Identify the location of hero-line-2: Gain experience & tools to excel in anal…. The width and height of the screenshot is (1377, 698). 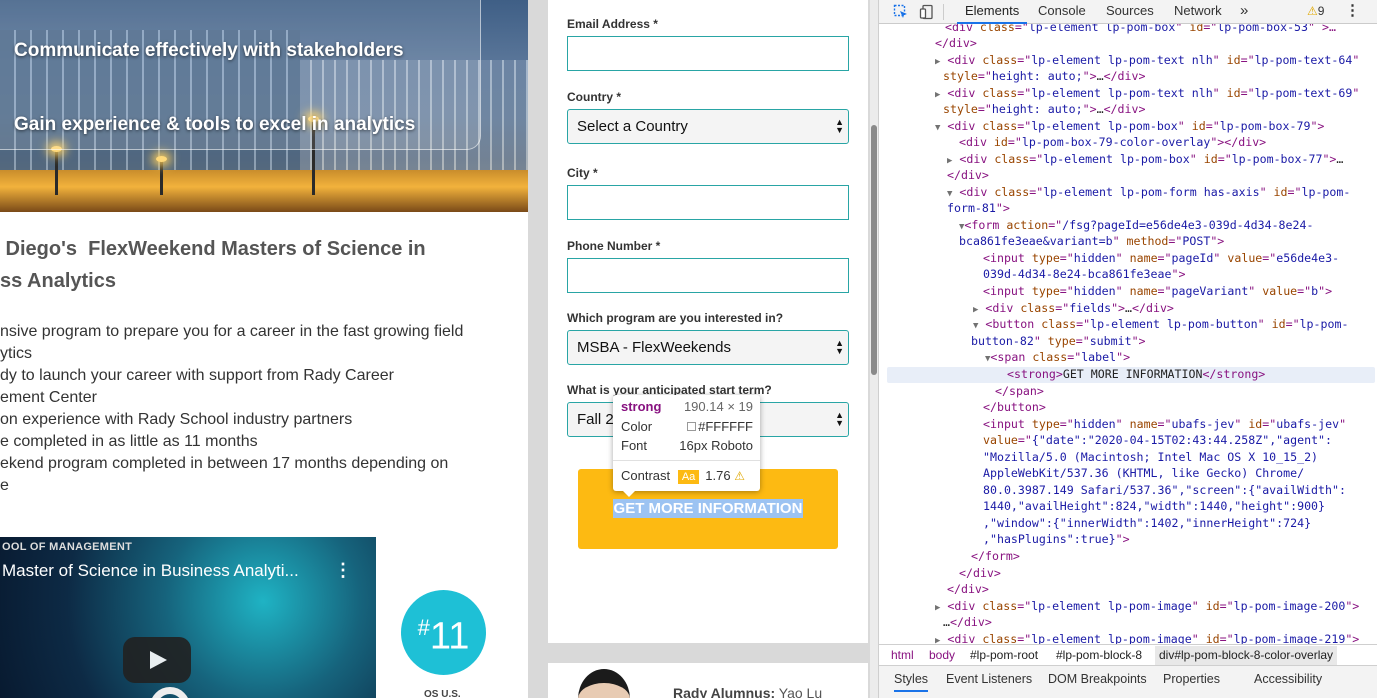
(215, 124).